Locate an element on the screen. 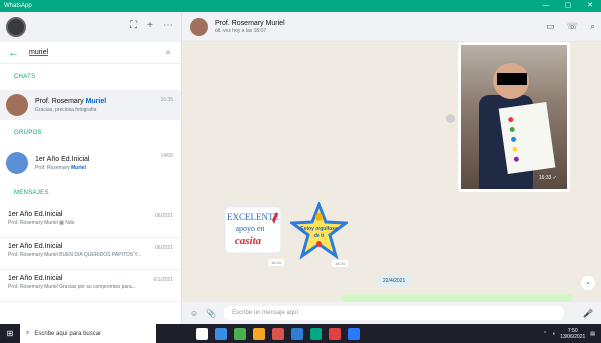 This screenshot has height=343, width=601. face-censor-bar is located at coordinates (512, 79).